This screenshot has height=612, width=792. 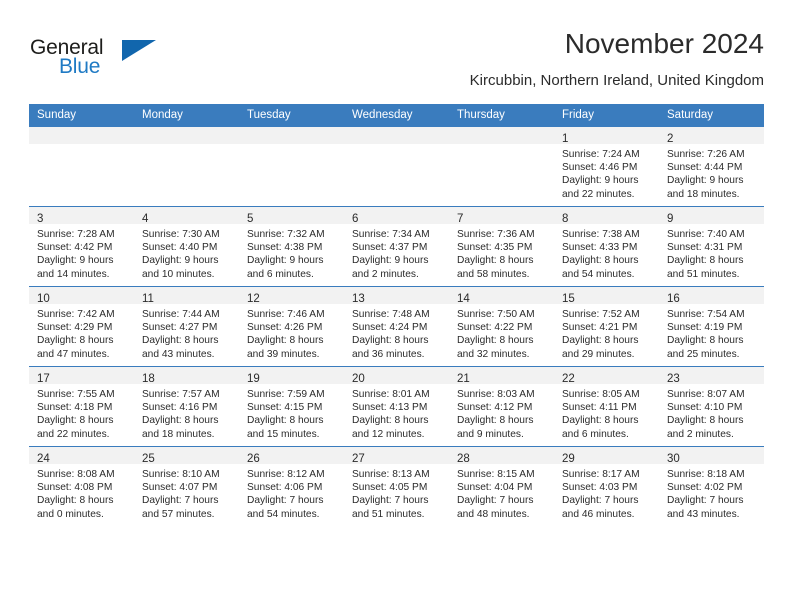 What do you see at coordinates (291, 115) in the screenshot?
I see `weekday-header-tuesday: Tuesday` at bounding box center [291, 115].